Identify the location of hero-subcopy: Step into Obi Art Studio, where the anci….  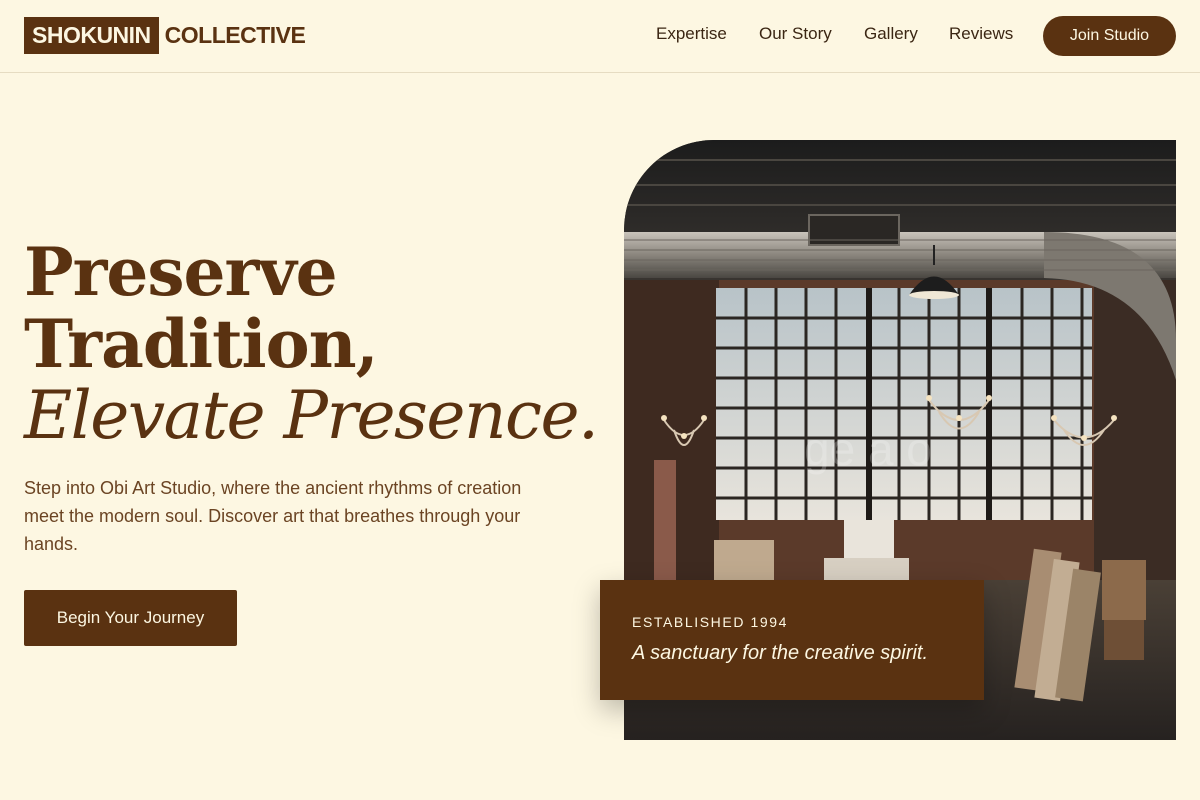
(273, 516).